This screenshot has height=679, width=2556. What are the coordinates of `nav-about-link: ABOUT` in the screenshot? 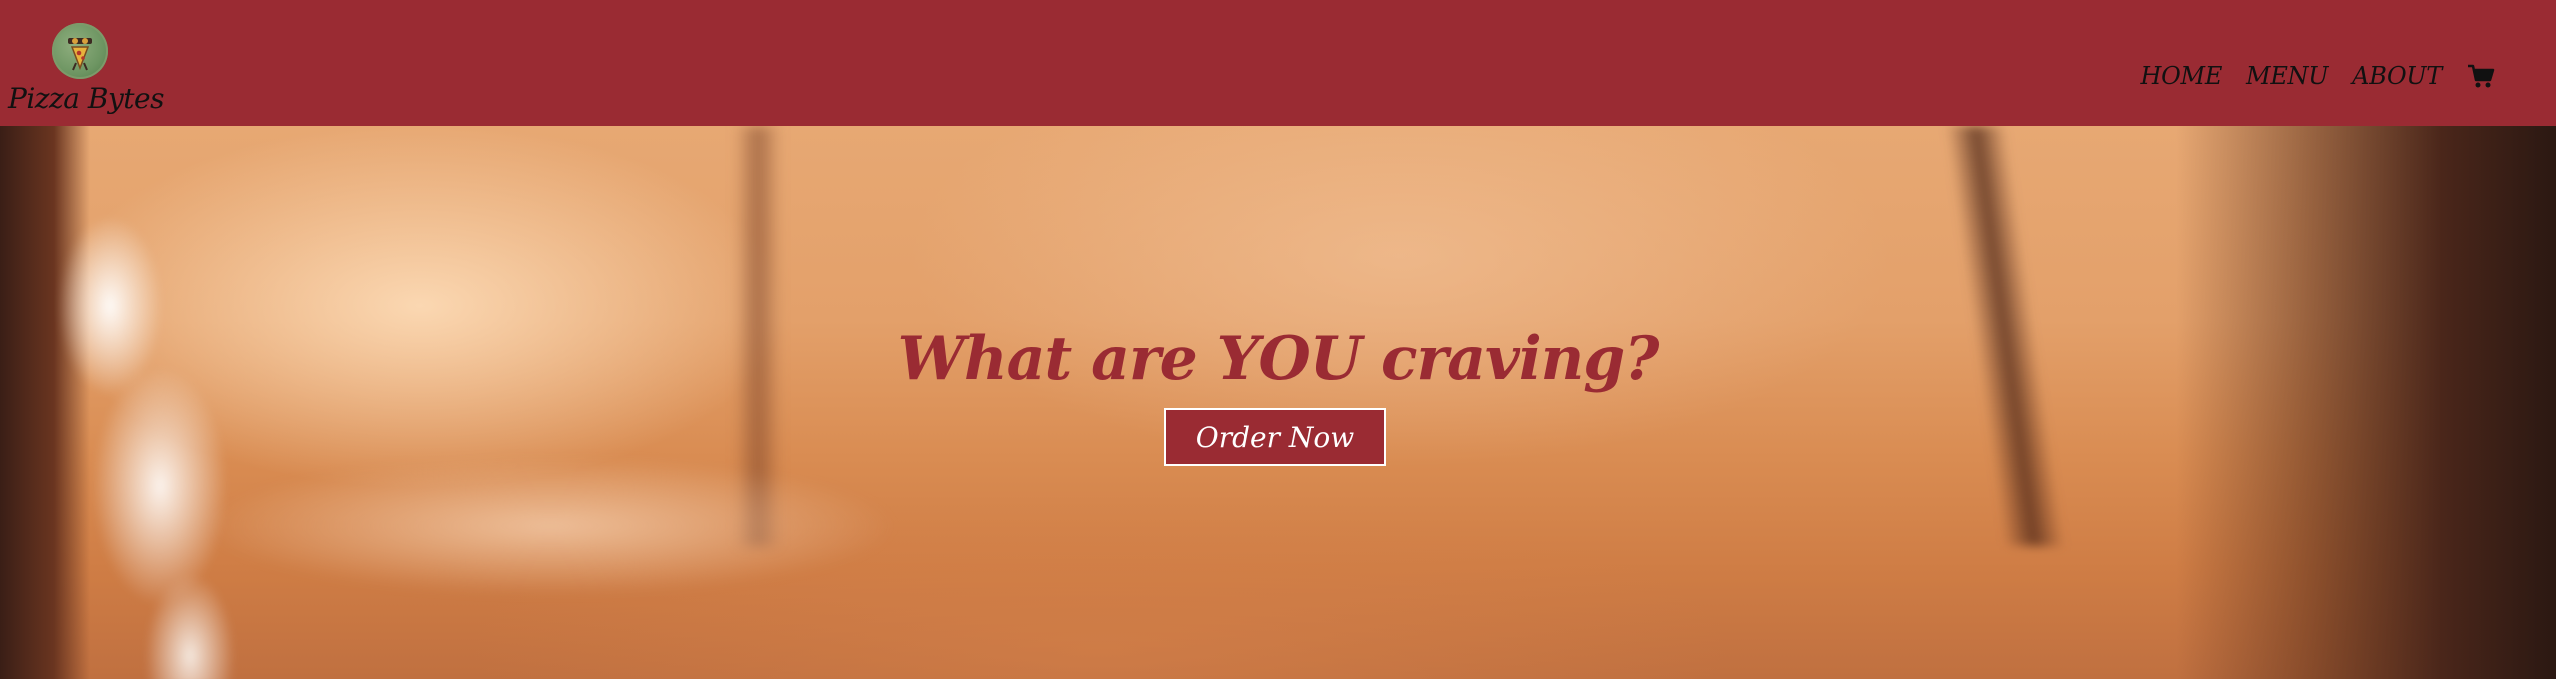 It's located at (2397, 76).